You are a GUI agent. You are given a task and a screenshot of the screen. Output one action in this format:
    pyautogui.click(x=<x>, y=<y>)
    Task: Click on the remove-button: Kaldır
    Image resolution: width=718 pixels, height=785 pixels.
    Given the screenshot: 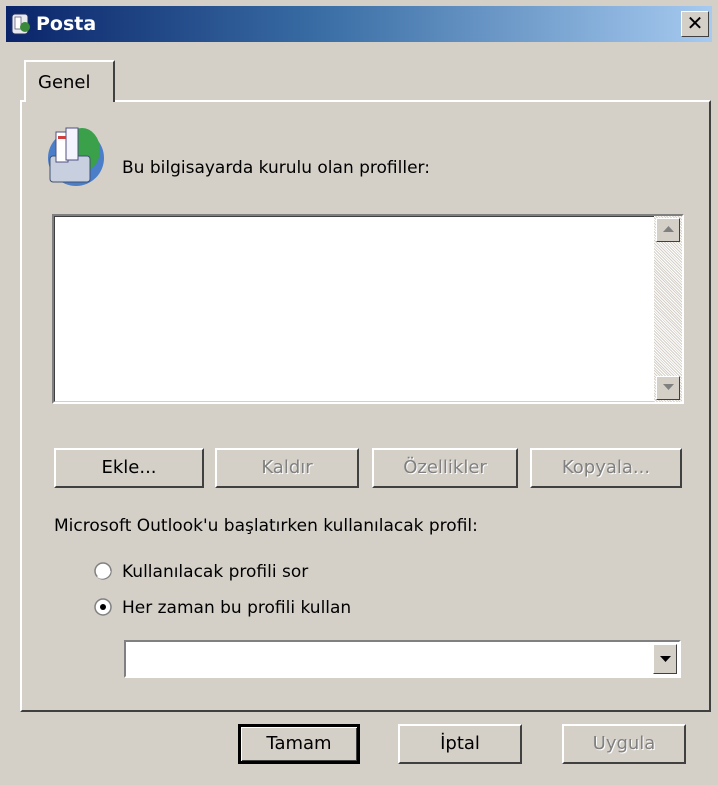 What is the action you would take?
    pyautogui.click(x=287, y=468)
    